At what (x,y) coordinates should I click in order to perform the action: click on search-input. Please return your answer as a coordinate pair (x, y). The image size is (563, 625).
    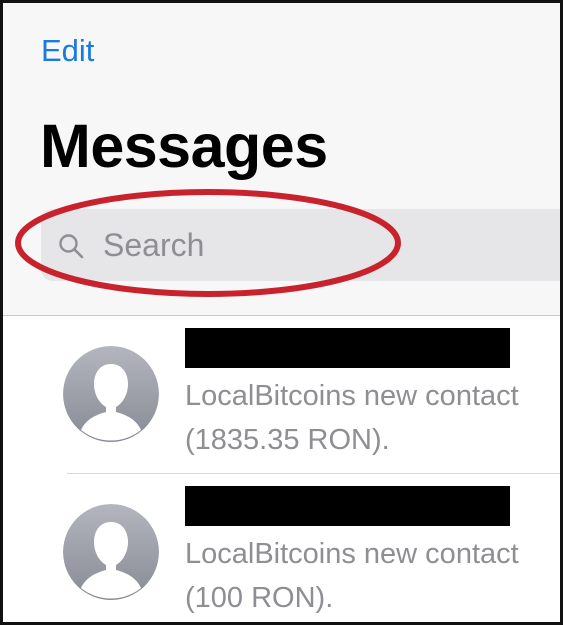
    Looking at the image, I should click on (313, 245).